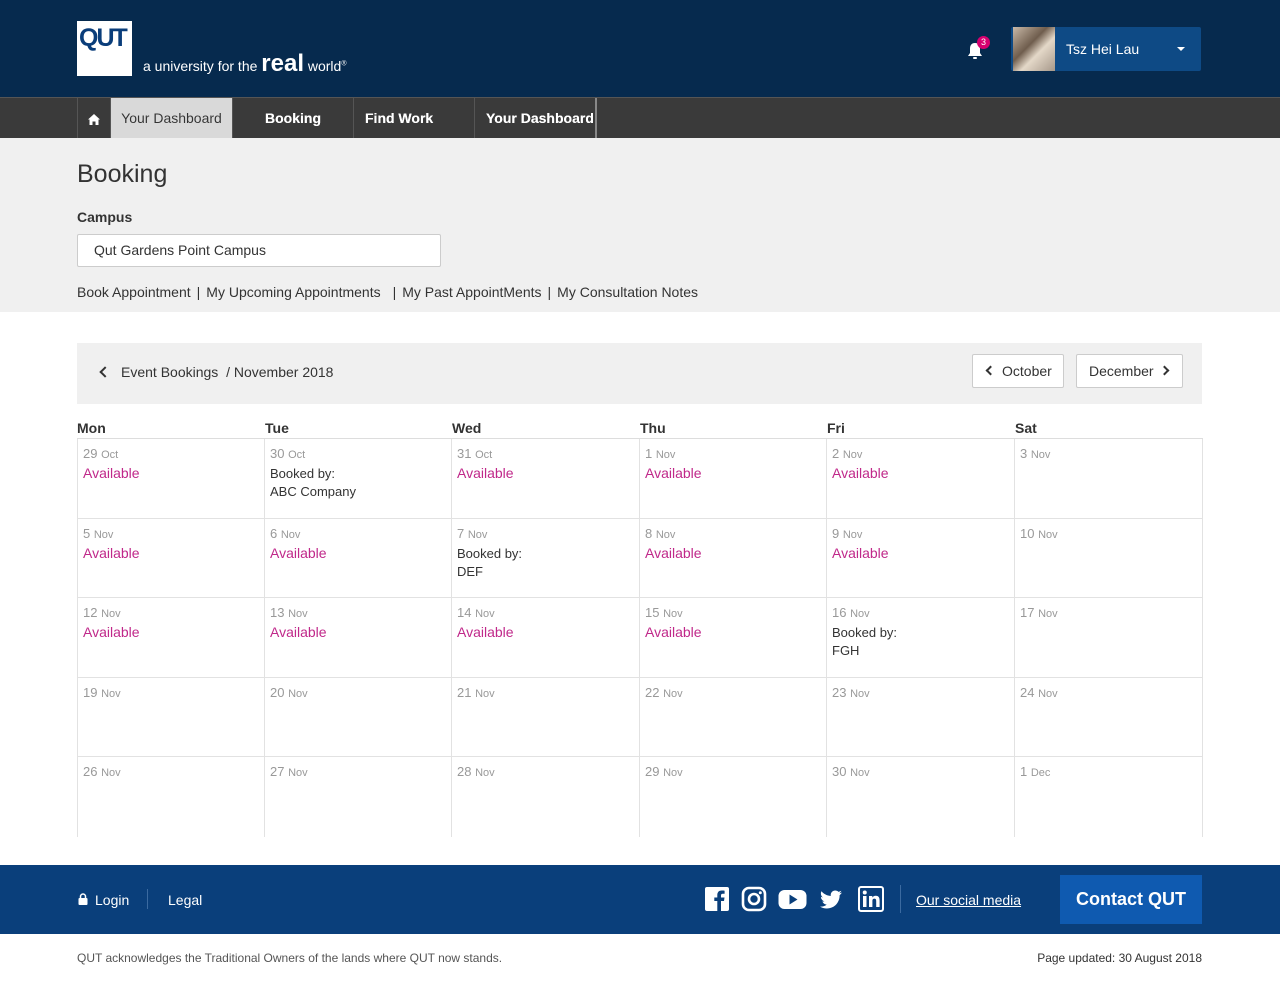  What do you see at coordinates (112, 900) in the screenshot?
I see `login-link: Login` at bounding box center [112, 900].